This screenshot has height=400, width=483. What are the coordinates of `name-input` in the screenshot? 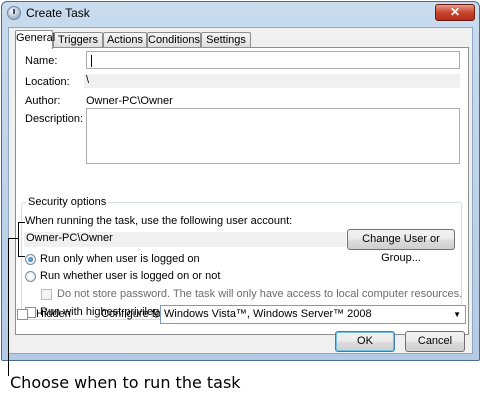 It's located at (273, 60).